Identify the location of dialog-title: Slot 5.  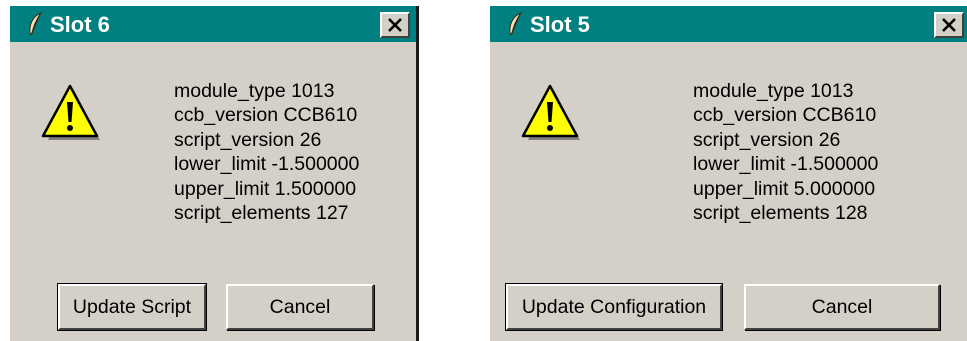
(560, 24).